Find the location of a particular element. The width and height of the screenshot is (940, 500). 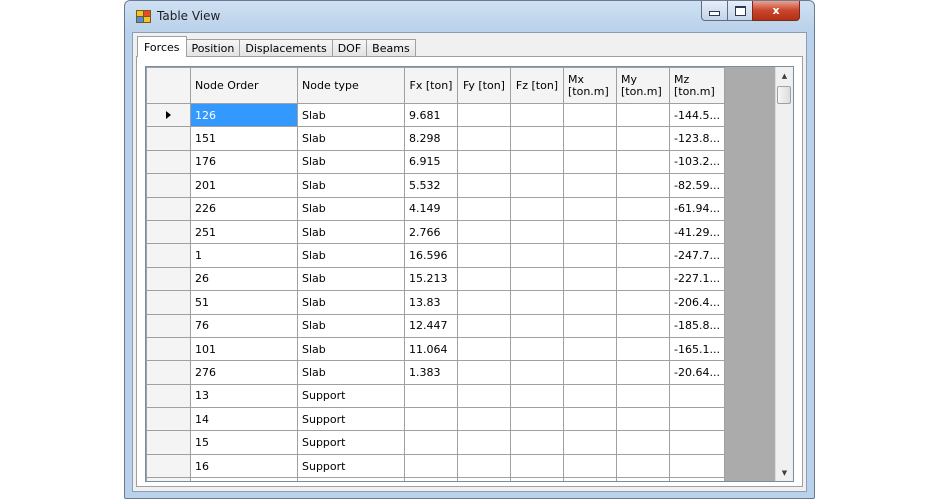

table-cell: 4.149 is located at coordinates (431, 208).